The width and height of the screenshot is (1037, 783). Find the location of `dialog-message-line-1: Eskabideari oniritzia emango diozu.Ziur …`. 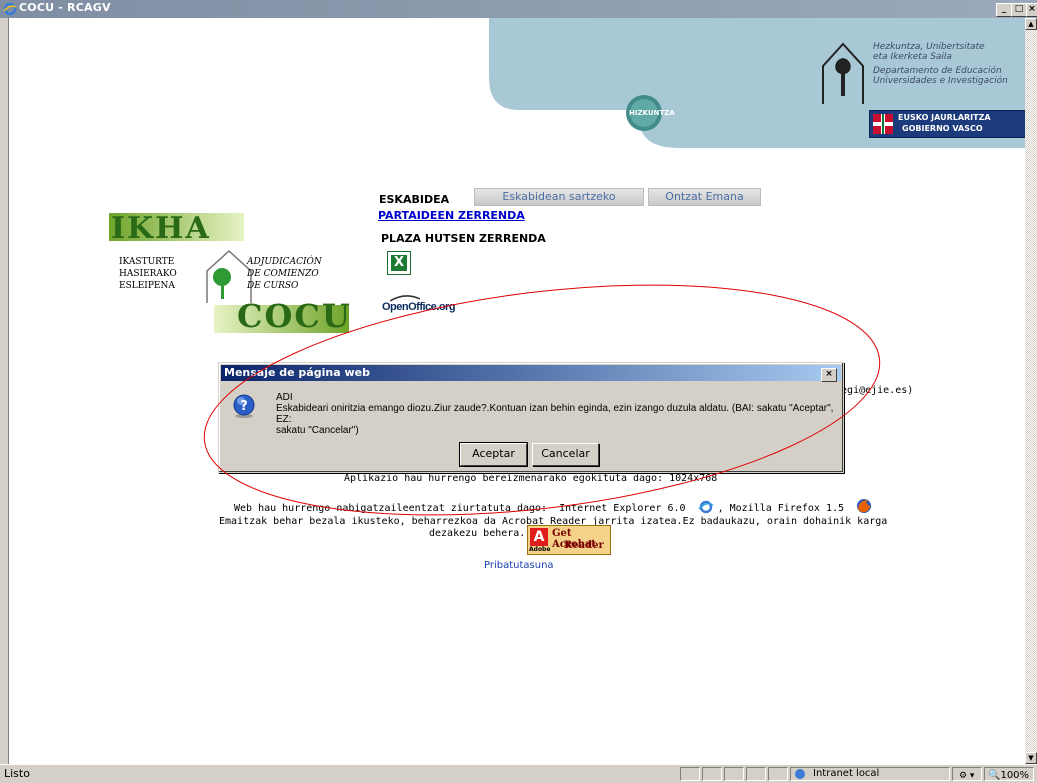

dialog-message-line-1: Eskabideari oniritzia emango diozu.Ziur … is located at coordinates (555, 414).